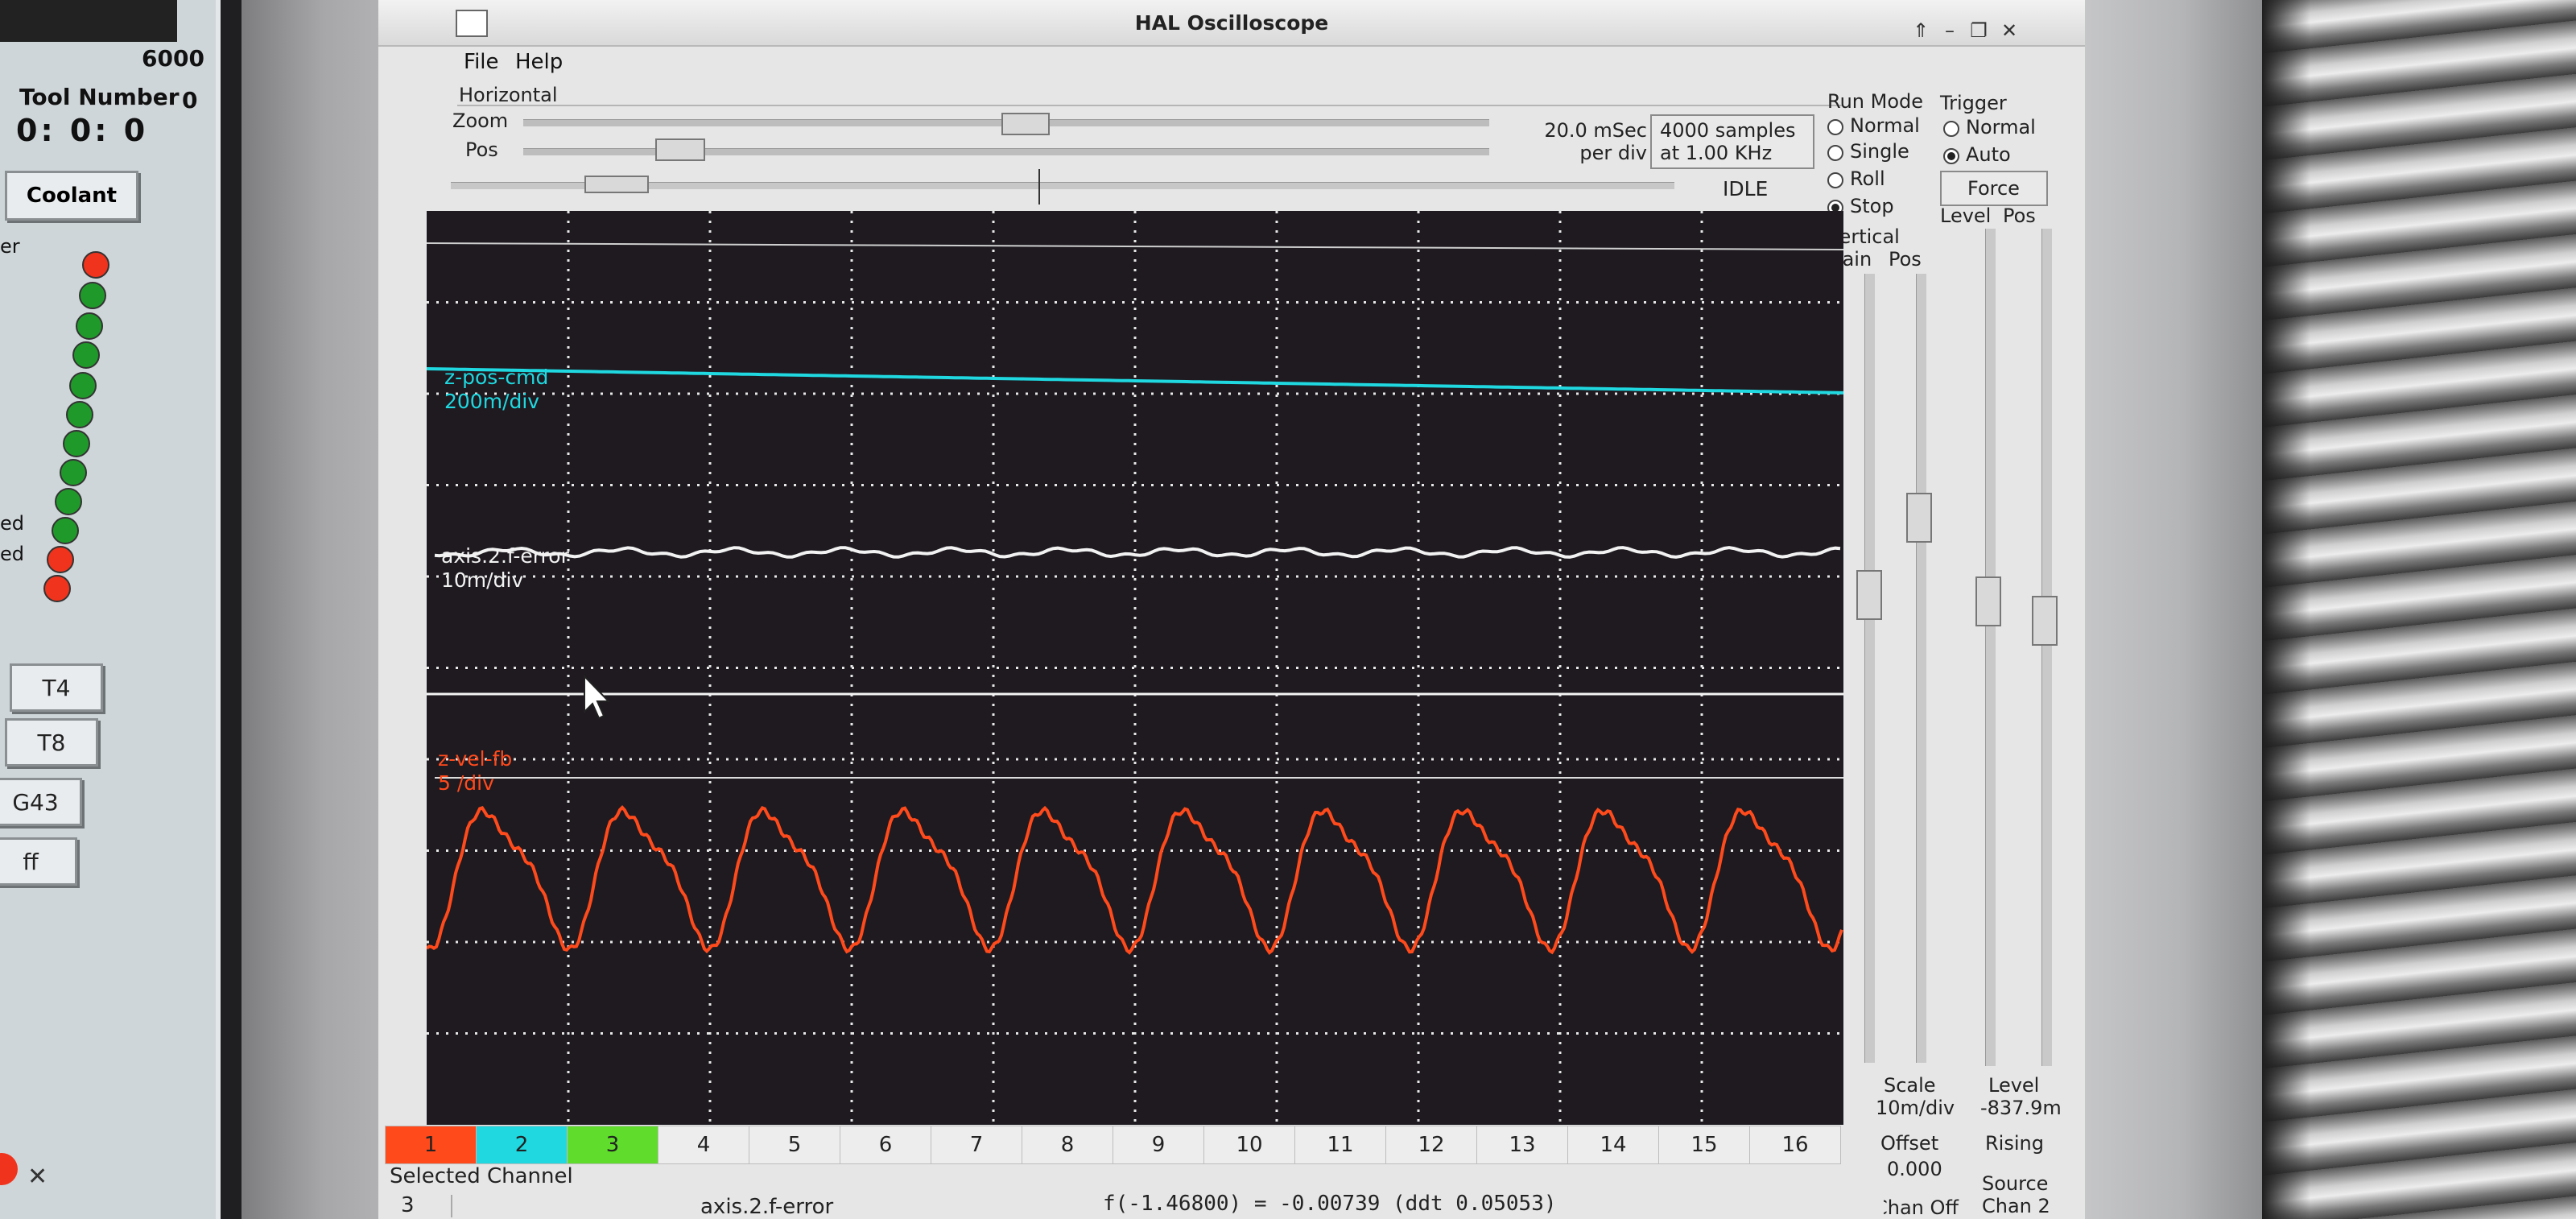 The image size is (2576, 1219). I want to click on trigger-pos-track, so click(2046, 647).